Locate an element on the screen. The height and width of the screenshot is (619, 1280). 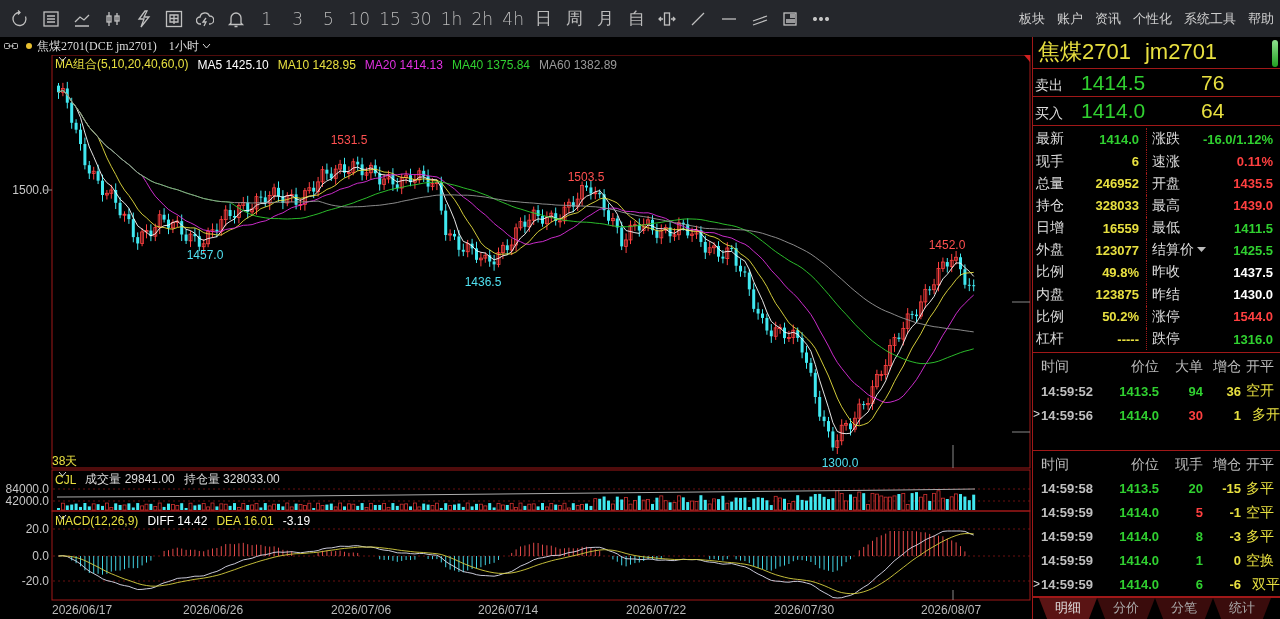
indicator-dropdown: CJL is located at coordinates (66, 479).